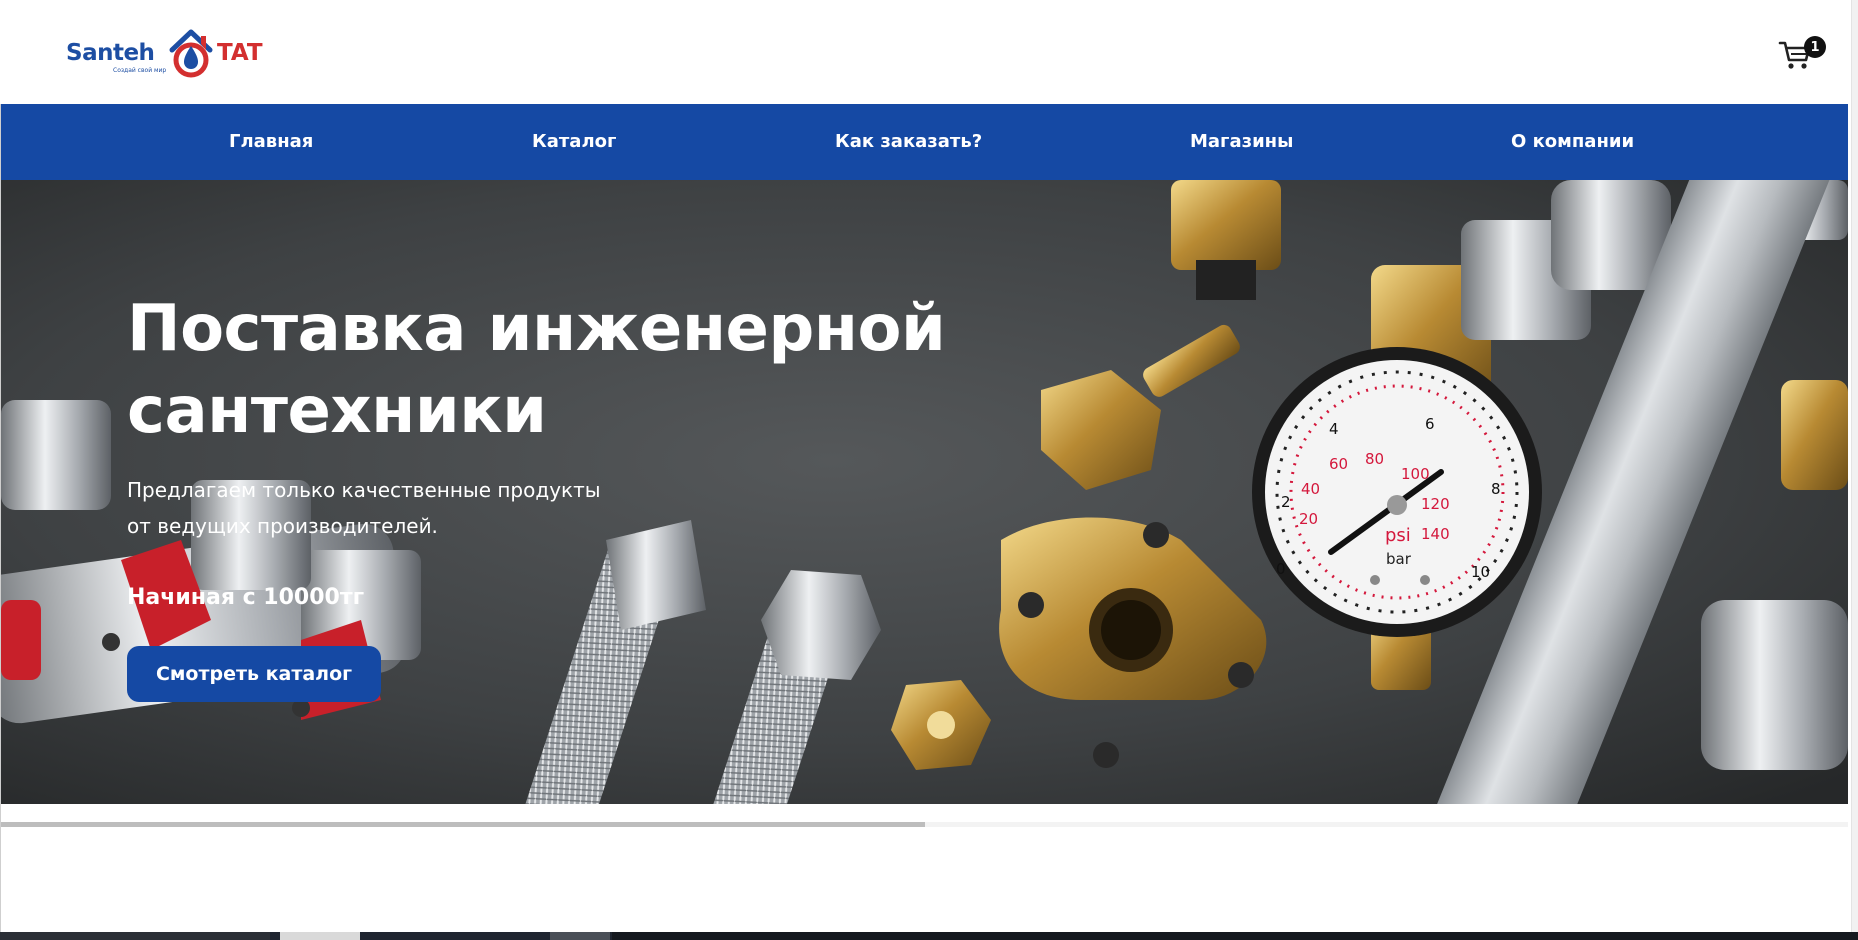 Image resolution: width=1858 pixels, height=940 pixels. I want to click on hero-subtitle-line: от ведущих производителей., so click(282, 526).